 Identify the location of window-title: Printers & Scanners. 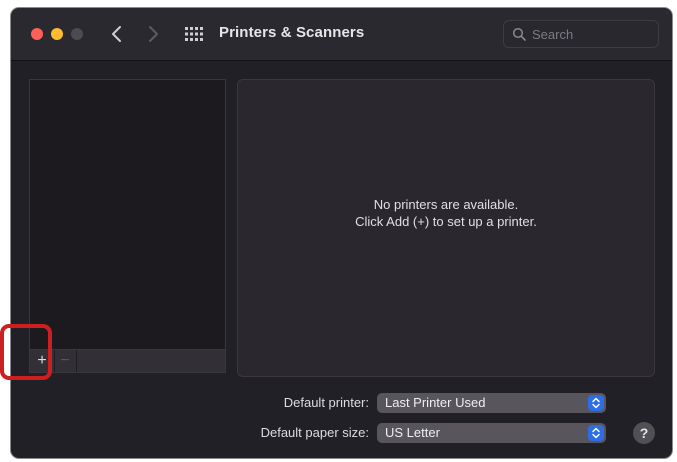
(292, 32).